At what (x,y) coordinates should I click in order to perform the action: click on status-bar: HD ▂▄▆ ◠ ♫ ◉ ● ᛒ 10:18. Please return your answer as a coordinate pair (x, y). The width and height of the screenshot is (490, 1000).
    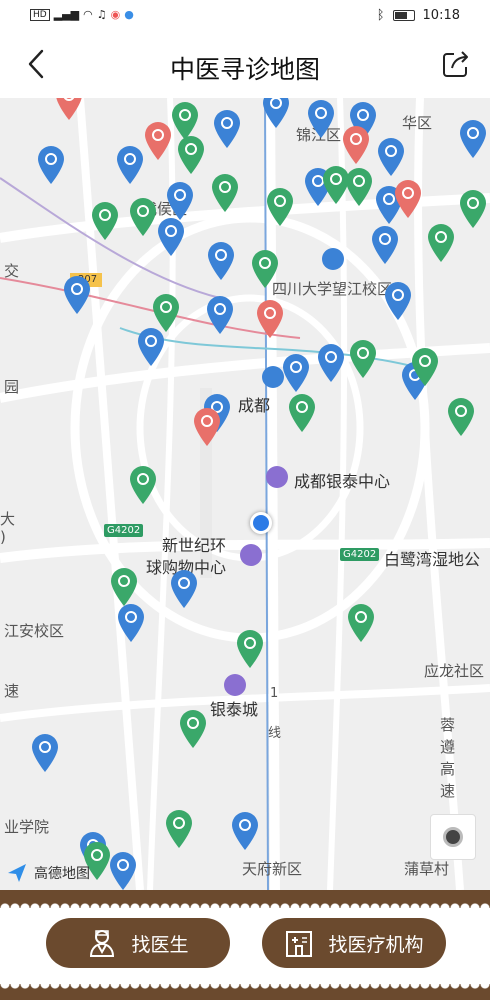
    Looking at the image, I should click on (245, 16).